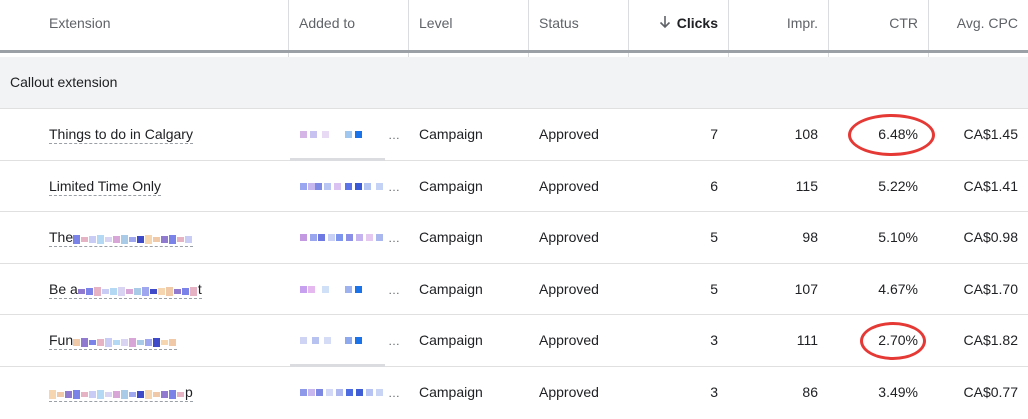  Describe the element at coordinates (514, 289) in the screenshot. I see `table-row: Be a t … Campaign Approved 5 107 4.67% CA$1.70` at that location.